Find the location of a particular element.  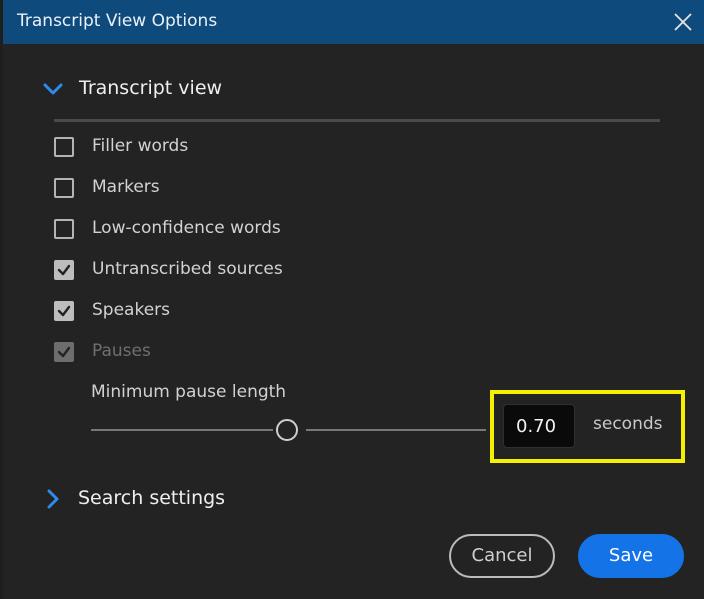

option-label: Filler words is located at coordinates (140, 146).